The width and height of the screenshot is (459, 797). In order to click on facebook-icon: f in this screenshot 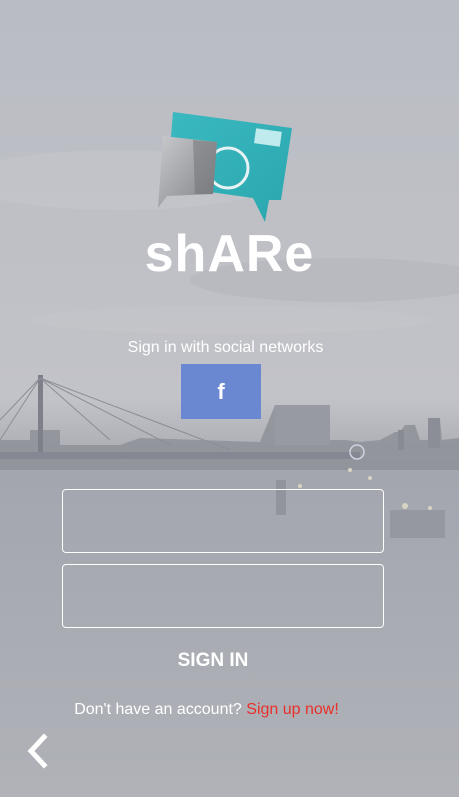, I will do `click(221, 391)`.